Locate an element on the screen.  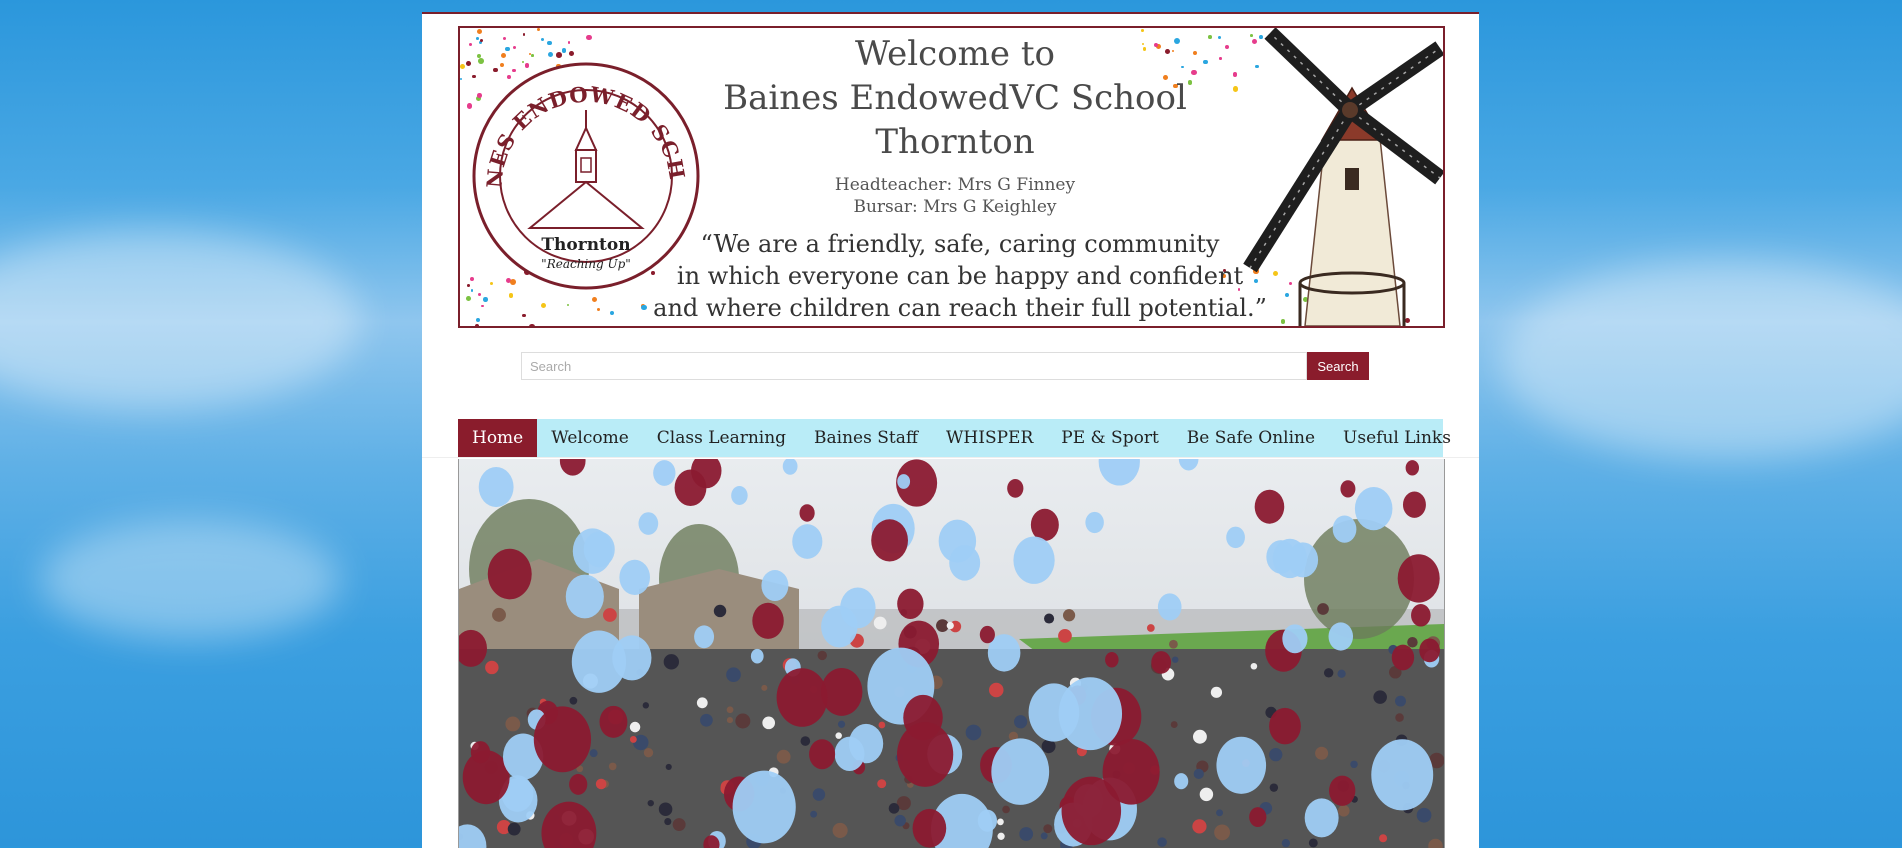
svg-text: "Reaching Up" is located at coordinates (586, 264).